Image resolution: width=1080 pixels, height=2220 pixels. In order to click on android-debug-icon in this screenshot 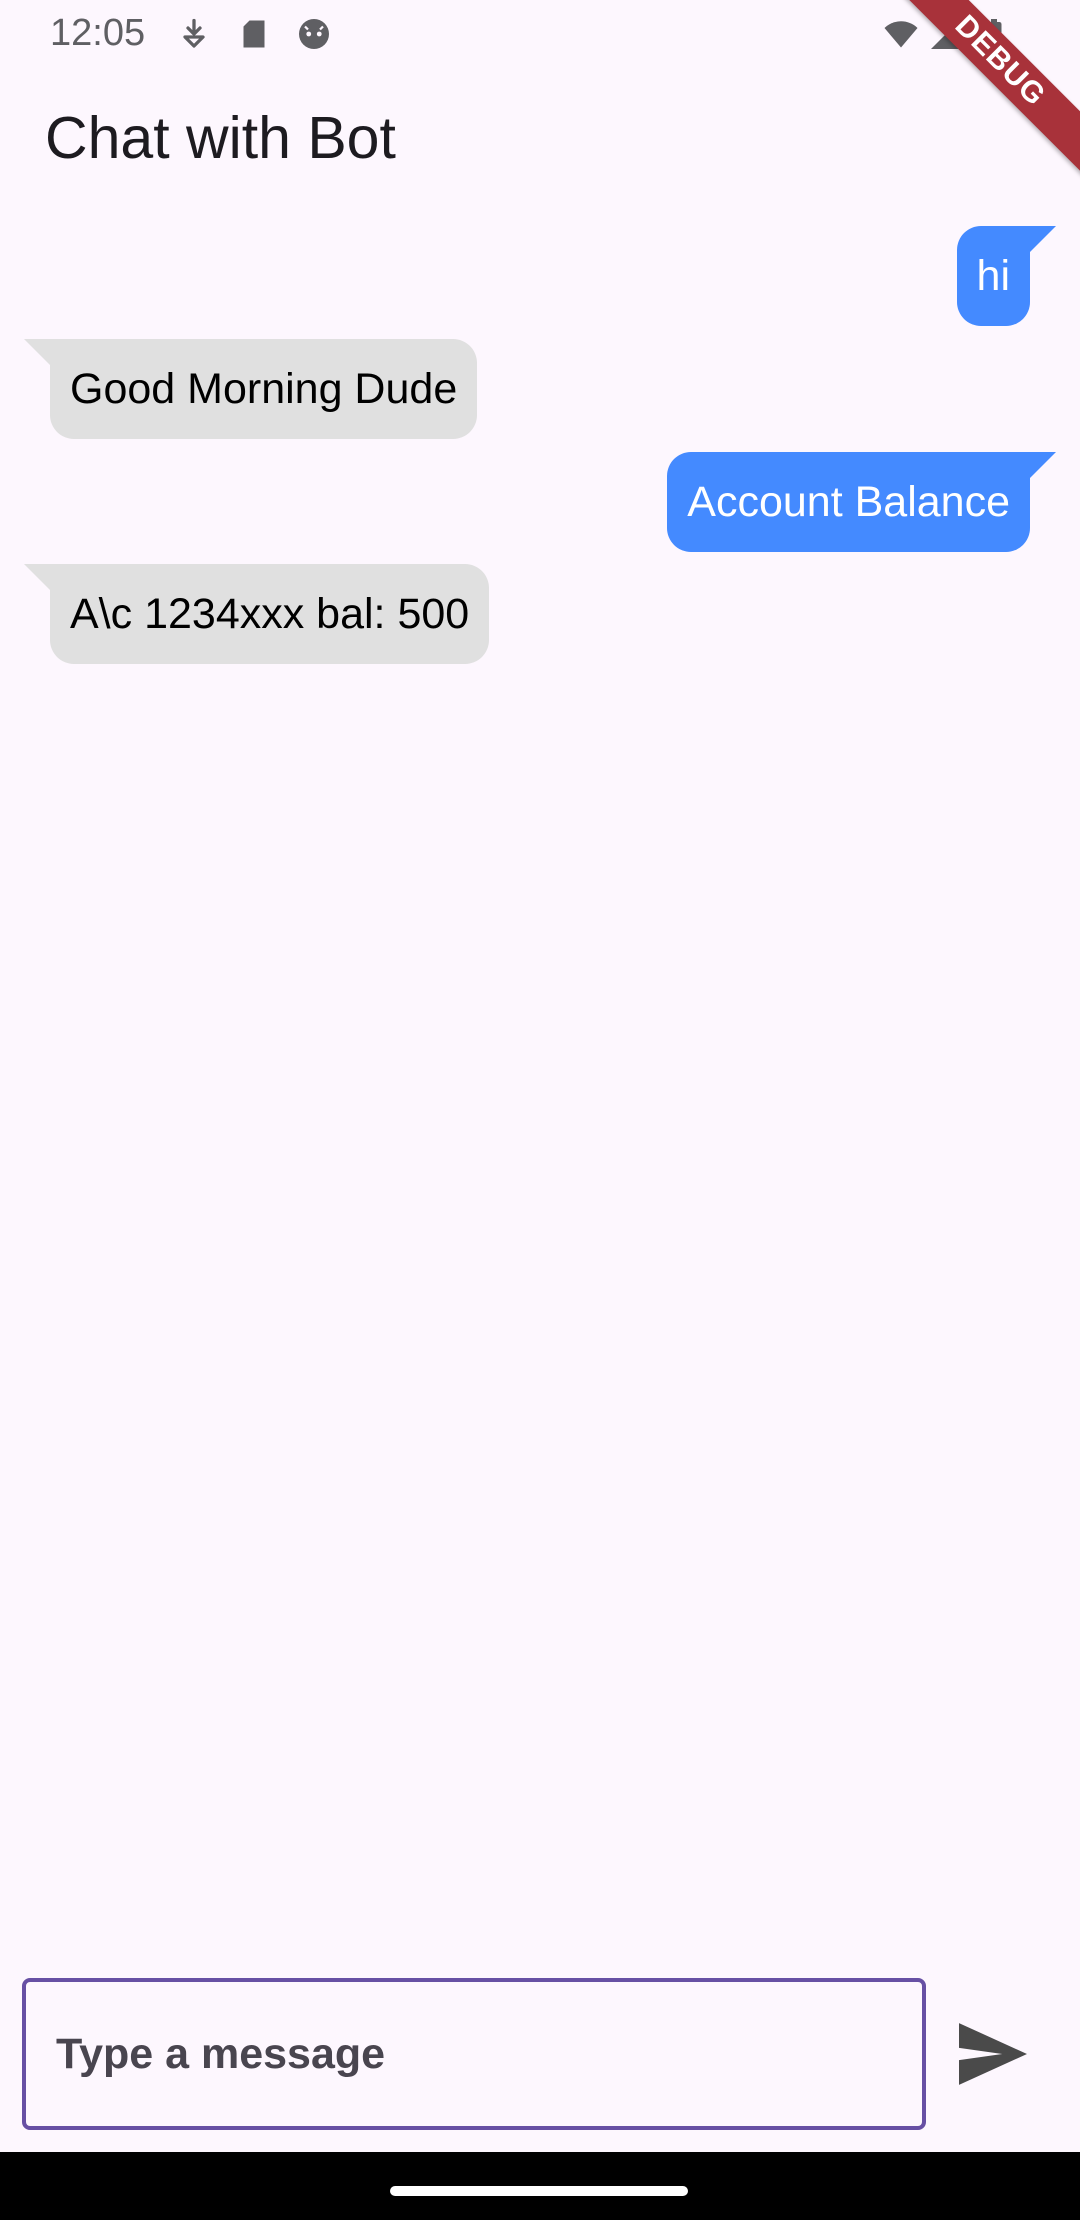, I will do `click(314, 34)`.